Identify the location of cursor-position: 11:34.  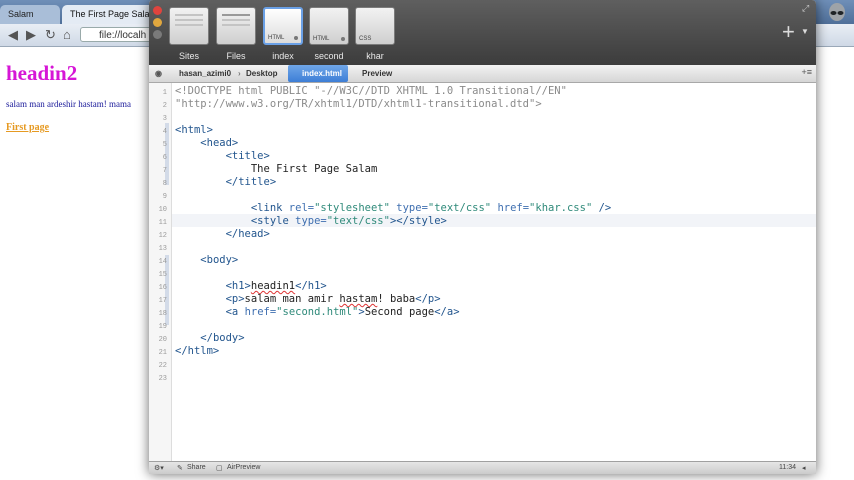
(787, 467).